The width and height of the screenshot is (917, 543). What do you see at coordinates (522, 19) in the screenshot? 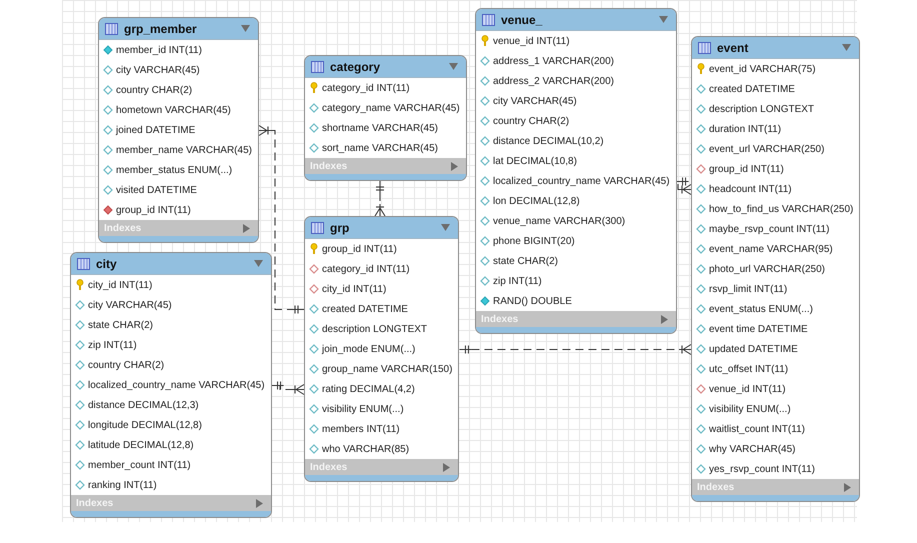
I see `table-title: venue_` at bounding box center [522, 19].